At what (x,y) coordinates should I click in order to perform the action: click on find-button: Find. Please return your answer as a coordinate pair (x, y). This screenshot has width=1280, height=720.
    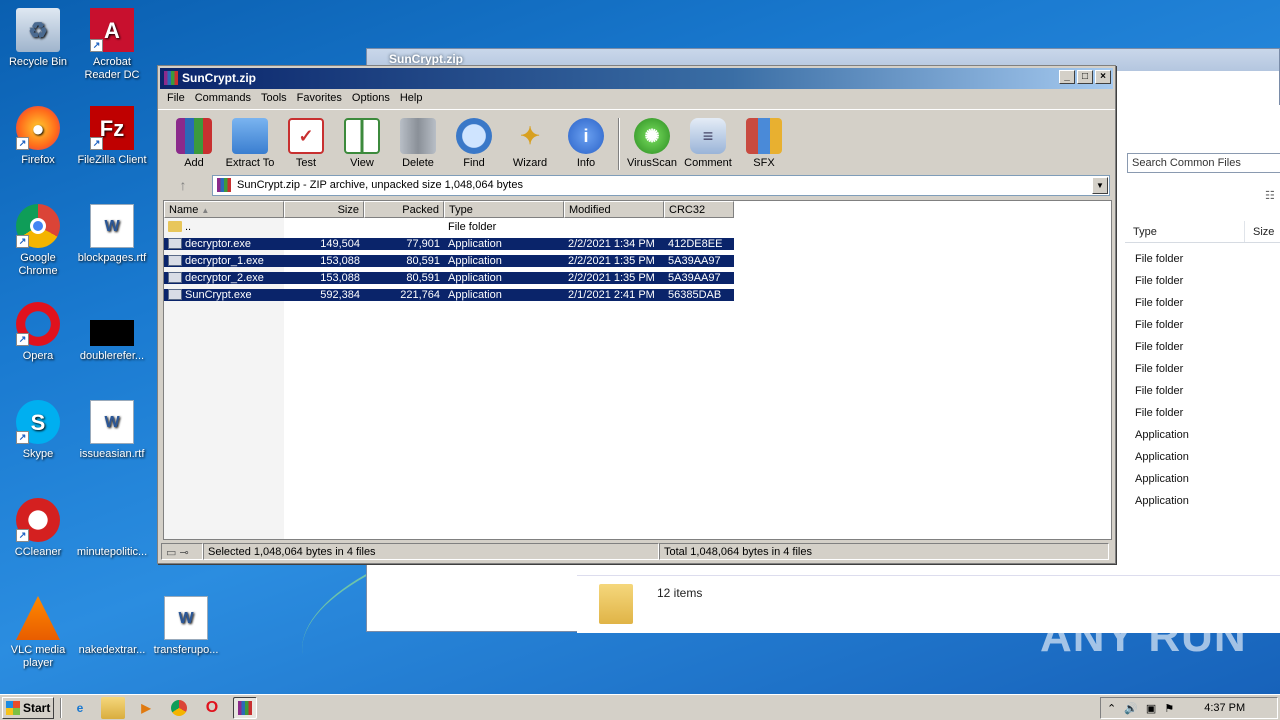
    Looking at the image, I should click on (474, 143).